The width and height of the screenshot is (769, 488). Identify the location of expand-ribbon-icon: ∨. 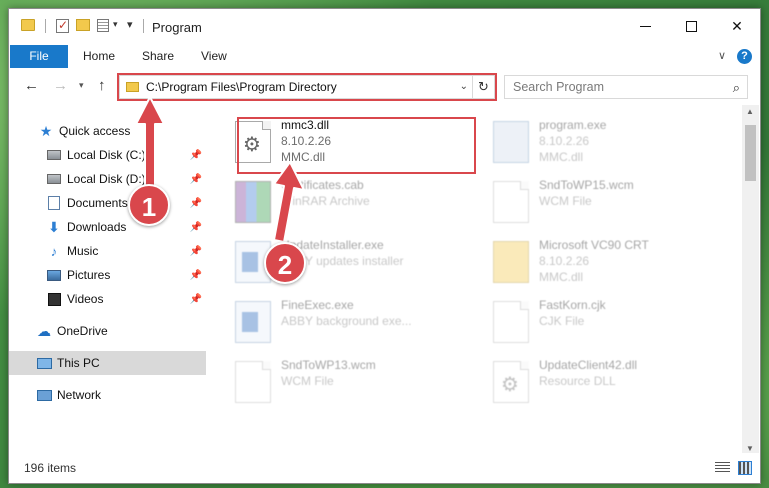
(722, 55).